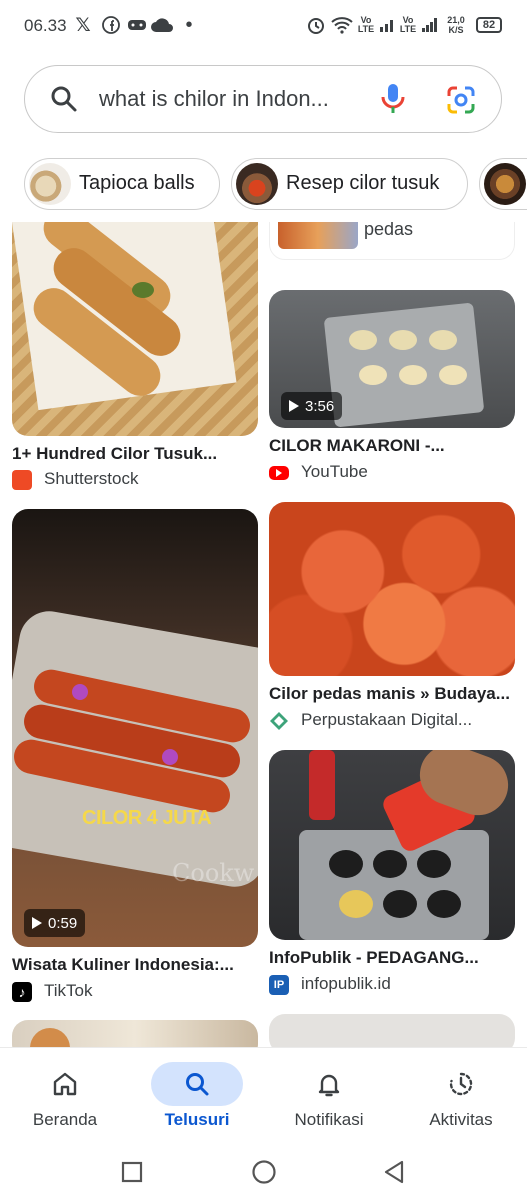 The width and height of the screenshot is (527, 1200). What do you see at coordinates (393, 101) in the screenshot?
I see `microphone-icon` at bounding box center [393, 101].